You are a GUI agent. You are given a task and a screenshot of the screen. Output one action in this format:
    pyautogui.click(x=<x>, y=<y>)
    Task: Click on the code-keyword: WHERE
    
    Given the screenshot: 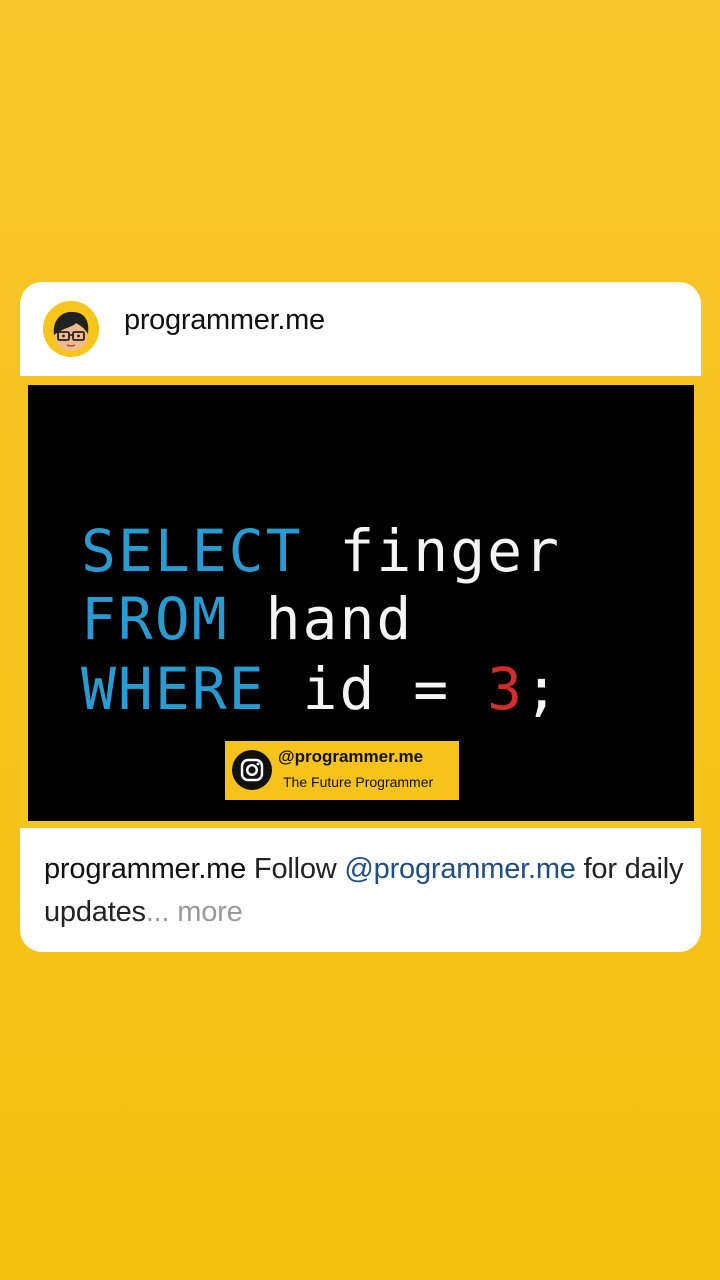 What is the action you would take?
    pyautogui.click(x=173, y=689)
    